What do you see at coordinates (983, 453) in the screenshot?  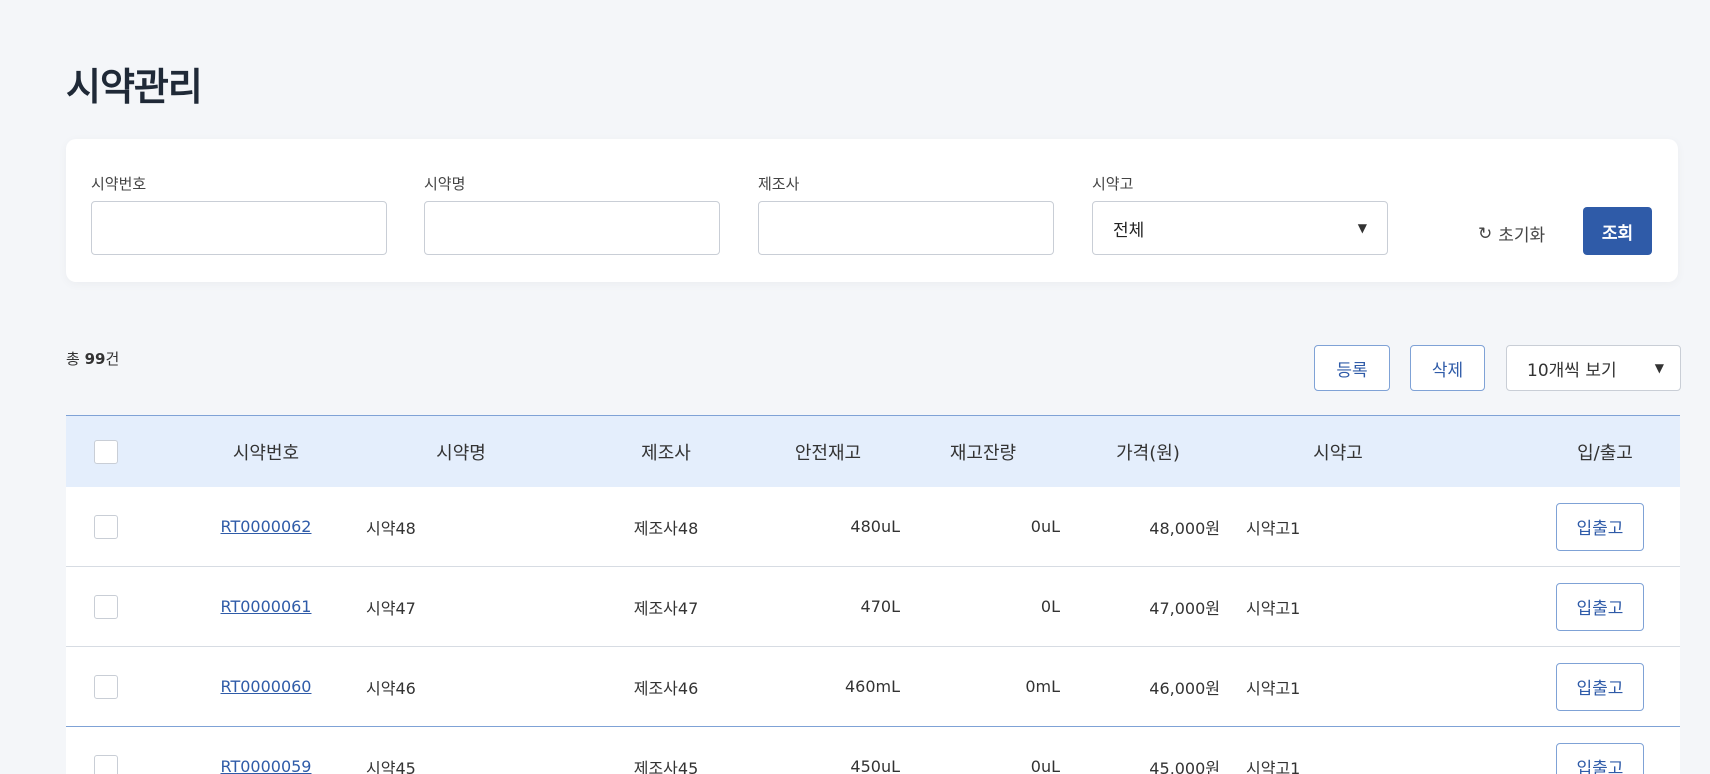 I see `header-remaining-stock: 재고잔량` at bounding box center [983, 453].